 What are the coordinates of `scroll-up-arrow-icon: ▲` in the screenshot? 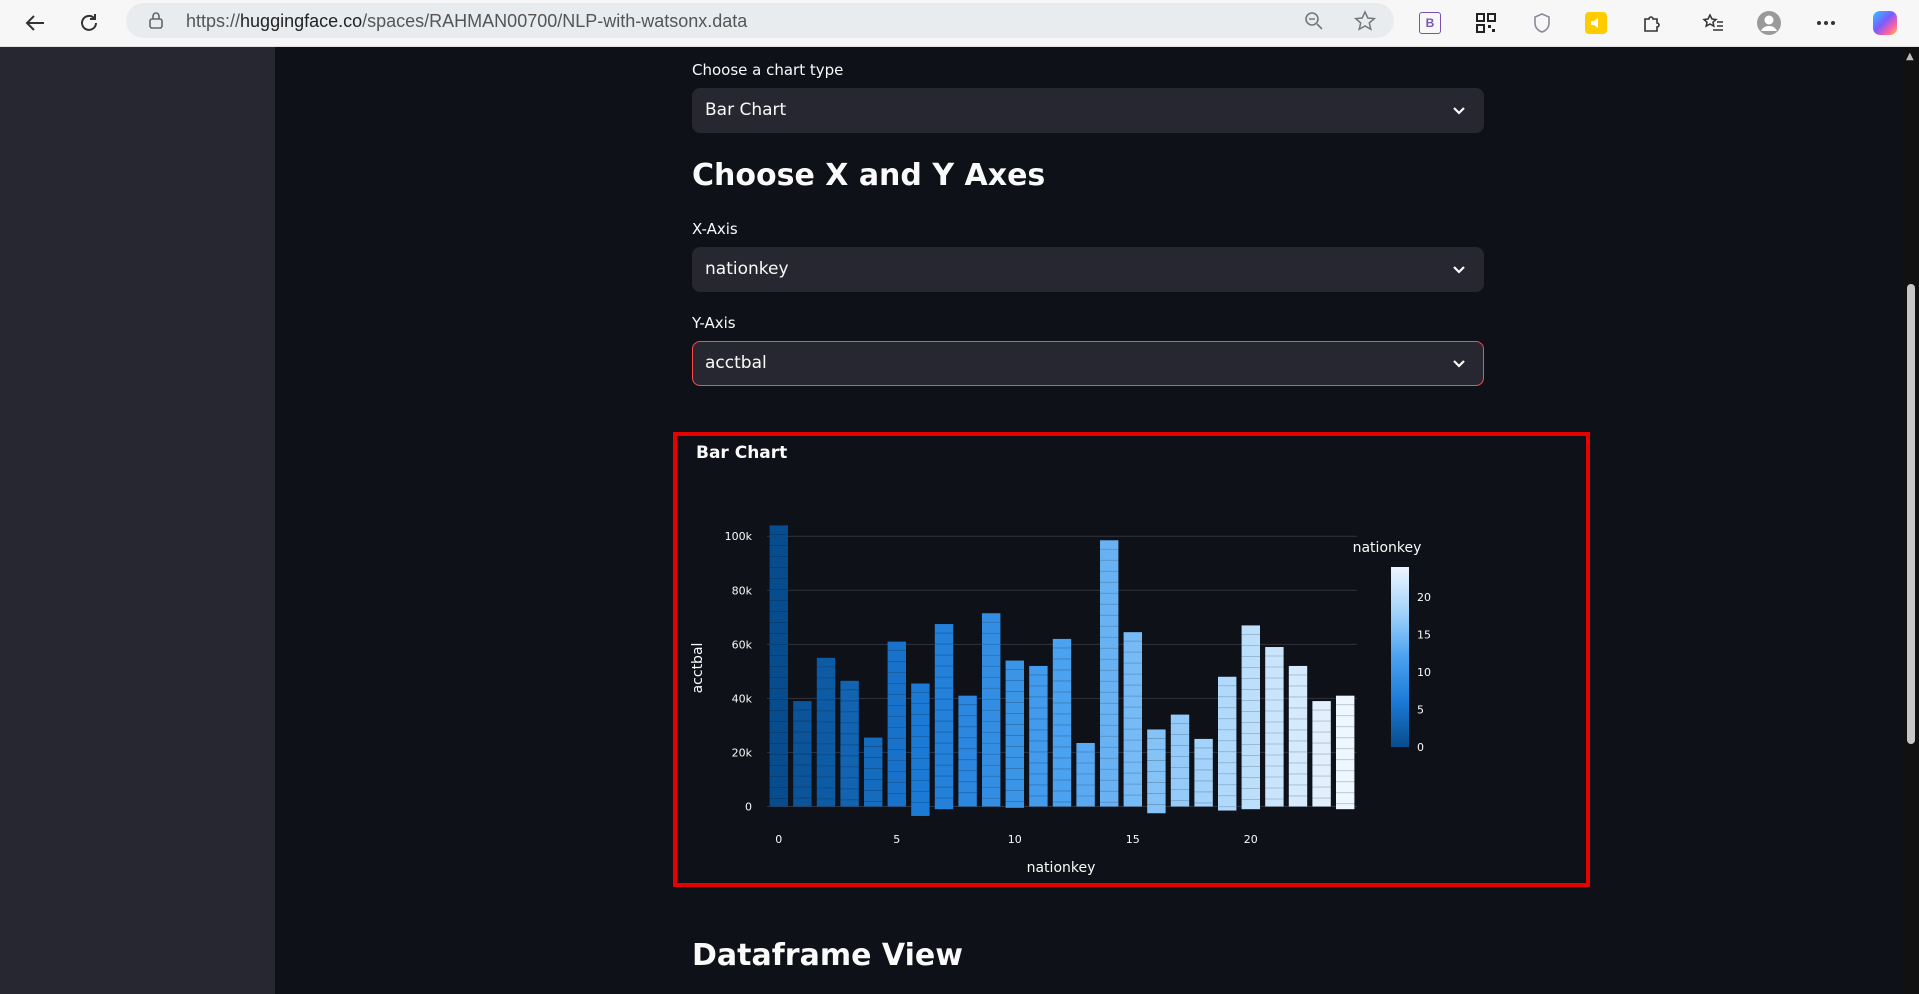 It's located at (1910, 56).